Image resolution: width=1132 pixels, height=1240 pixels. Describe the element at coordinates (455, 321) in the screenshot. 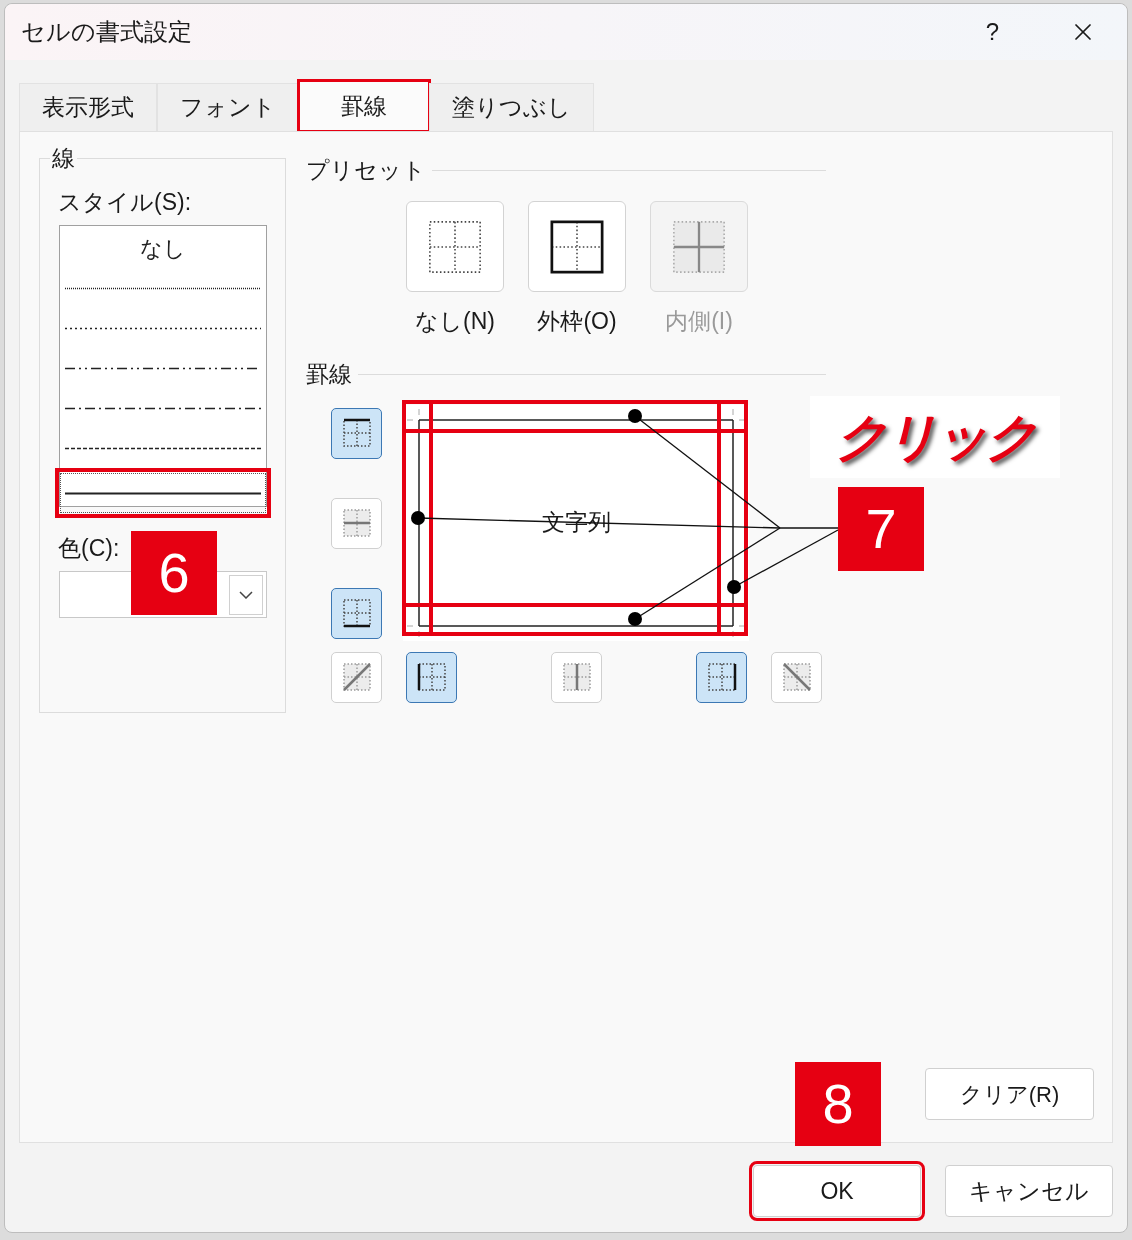

I see `preset-label: なし(N)` at that location.